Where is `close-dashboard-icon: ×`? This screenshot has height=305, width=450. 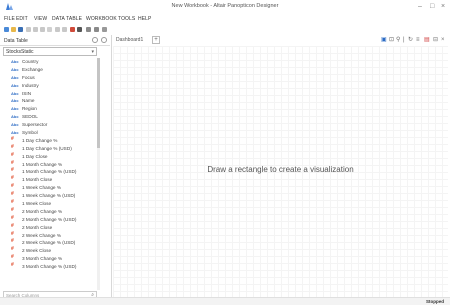
close-dashboard-icon: × is located at coordinates (443, 40).